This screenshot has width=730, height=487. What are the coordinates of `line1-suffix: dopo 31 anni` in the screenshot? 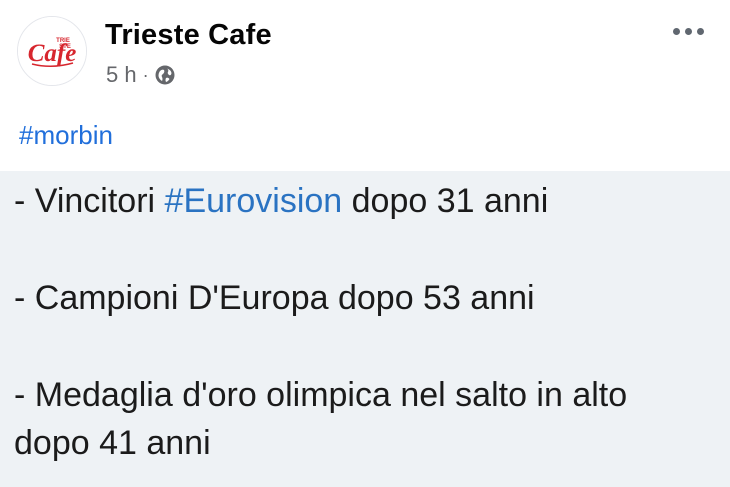 It's located at (445, 201).